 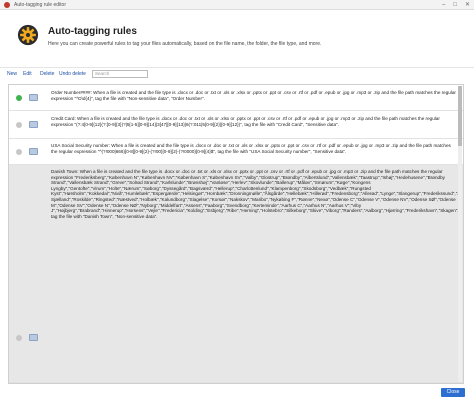 What do you see at coordinates (120, 74) in the screenshot?
I see `search-input: Search` at bounding box center [120, 74].